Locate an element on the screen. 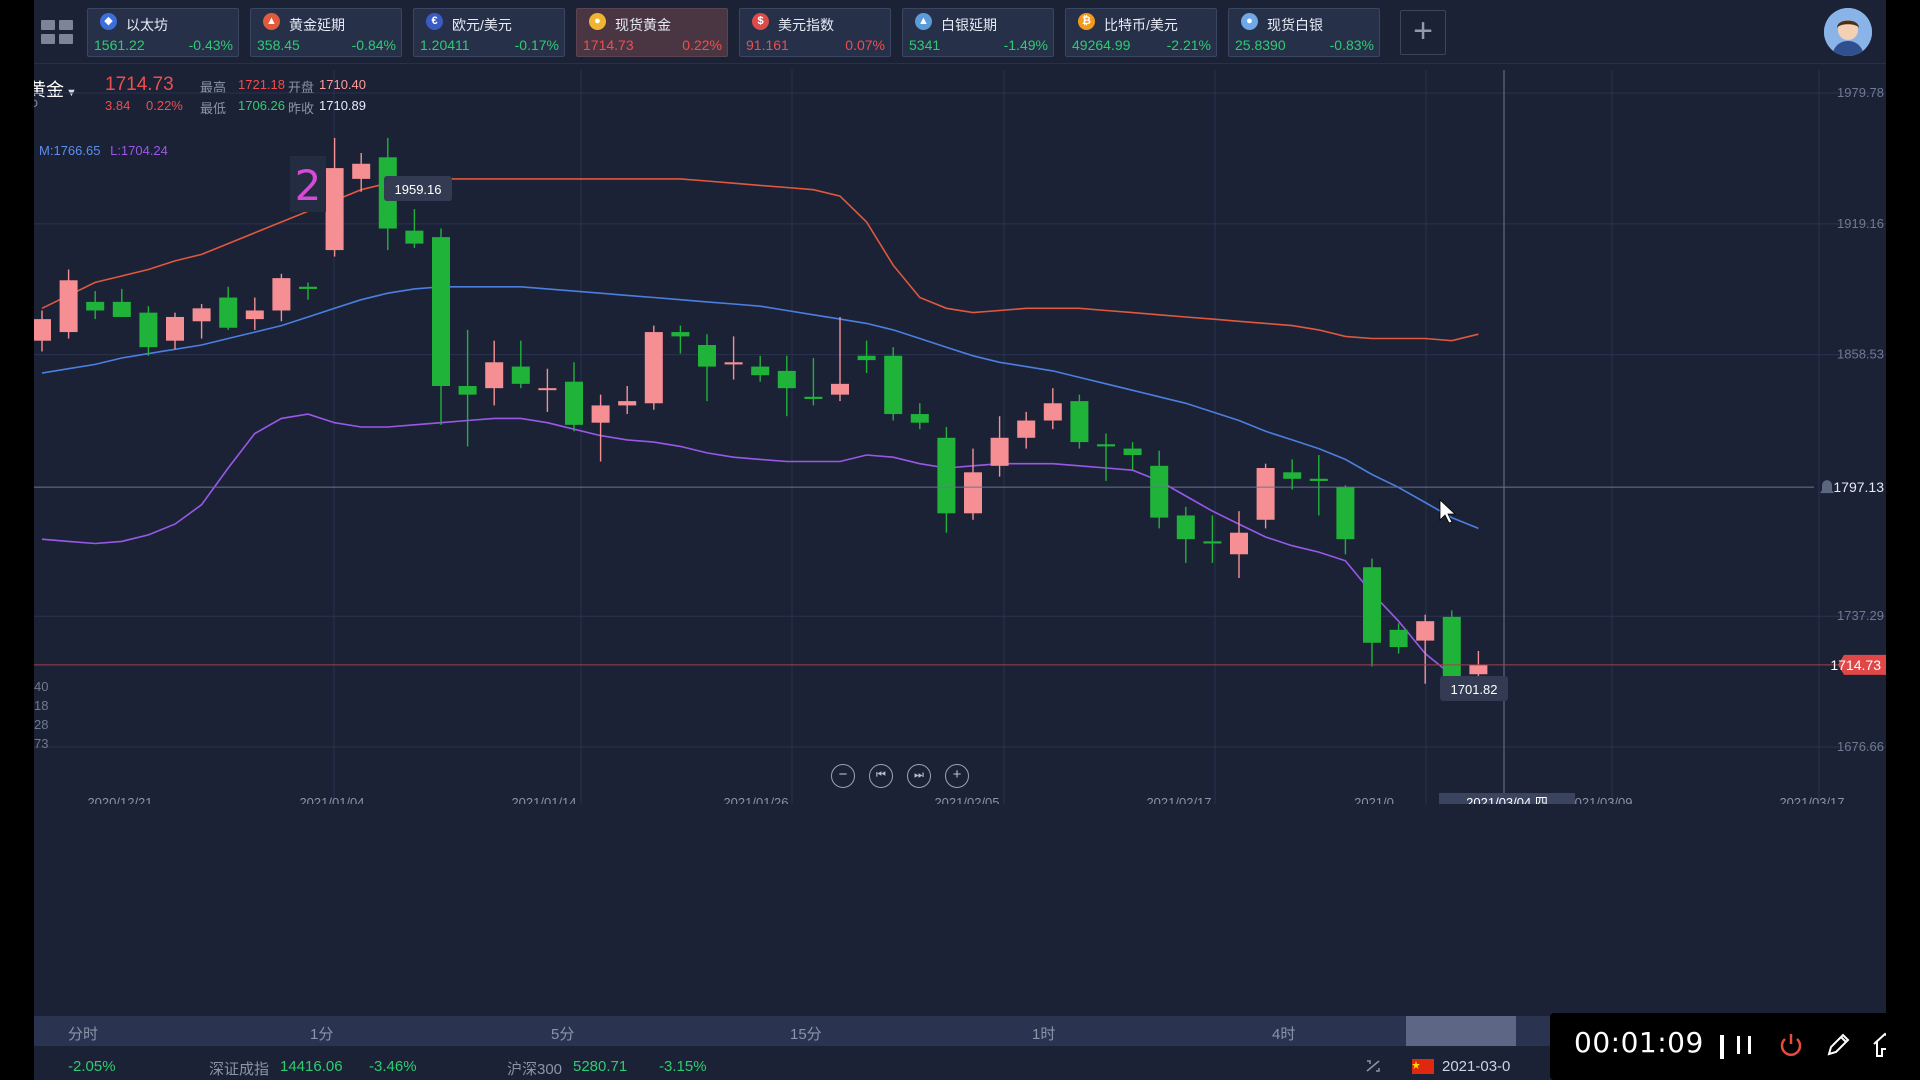 Image resolution: width=1920 pixels, height=1080 pixels. gold-coin-icon: ● is located at coordinates (597, 21).